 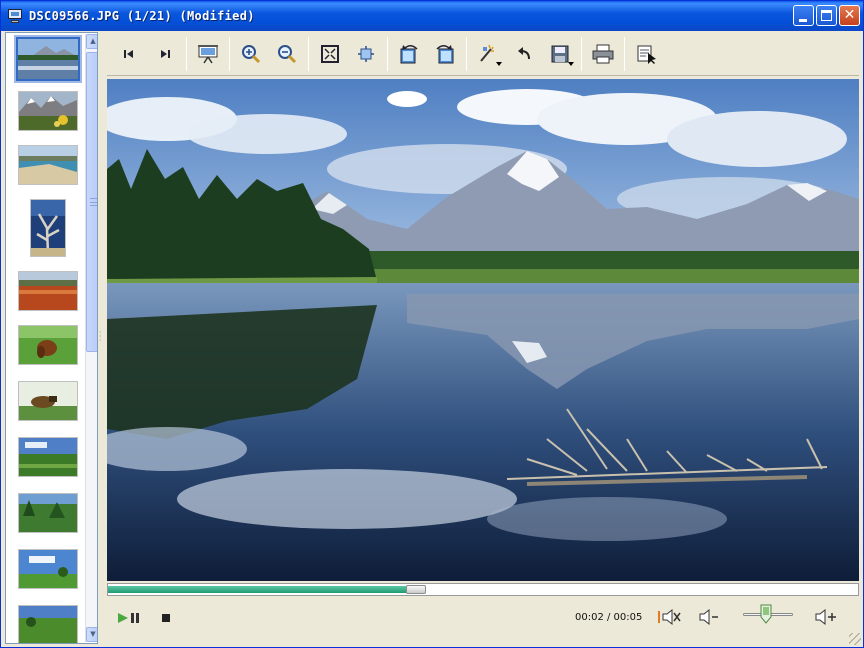 What do you see at coordinates (258, 589) in the screenshot?
I see `progress-fill` at bounding box center [258, 589].